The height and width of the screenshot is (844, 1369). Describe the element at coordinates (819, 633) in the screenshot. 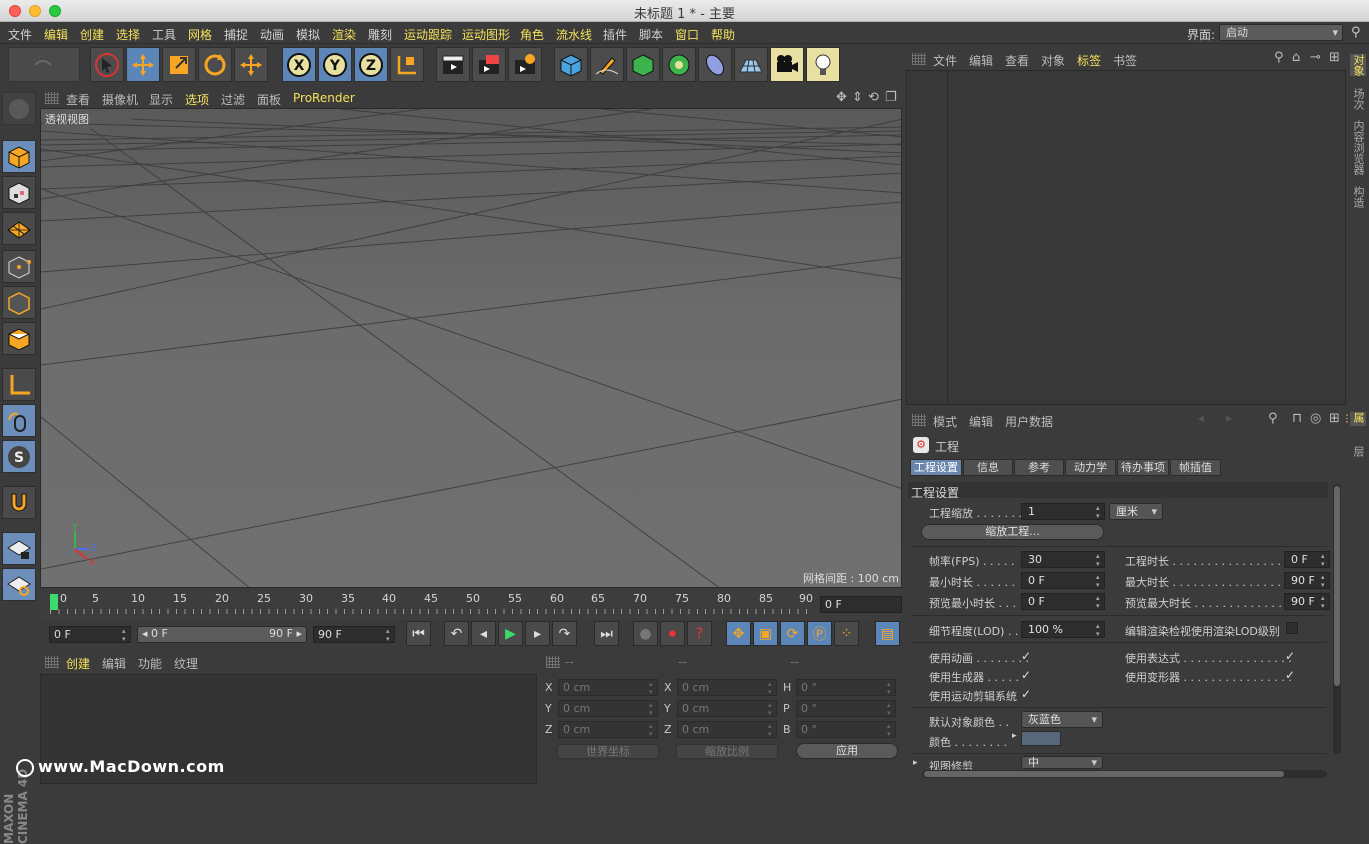

I see `key-parameter-button: Ⓟ` at that location.